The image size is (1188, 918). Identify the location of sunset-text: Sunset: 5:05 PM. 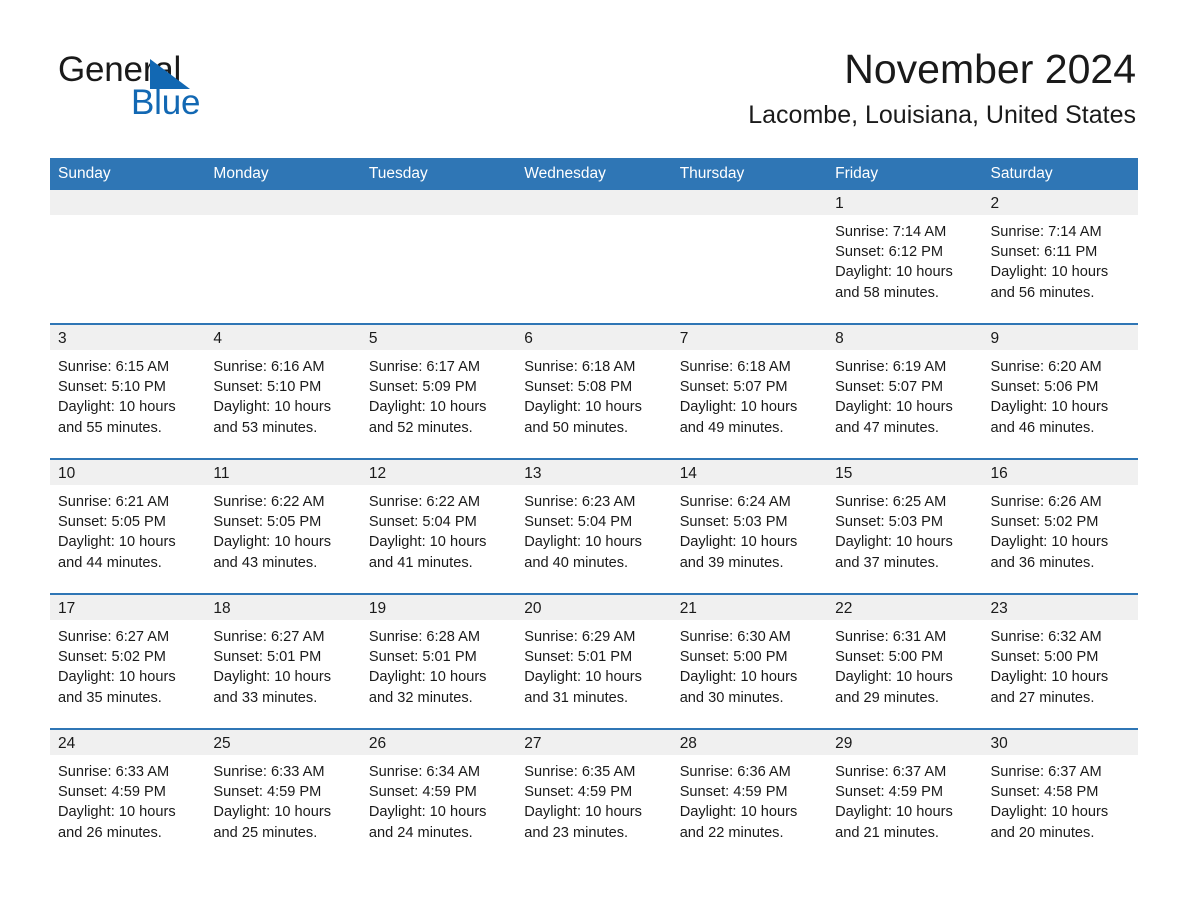
(267, 522).